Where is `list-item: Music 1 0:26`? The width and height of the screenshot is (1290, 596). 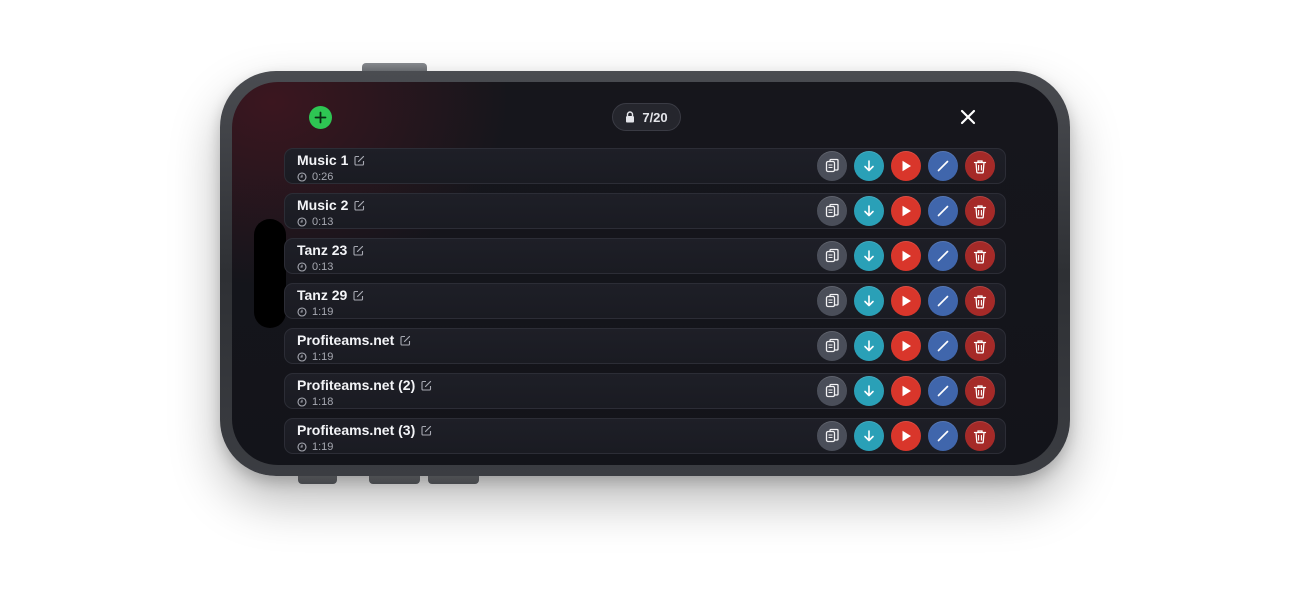
list-item: Music 1 0:26 is located at coordinates (645, 166).